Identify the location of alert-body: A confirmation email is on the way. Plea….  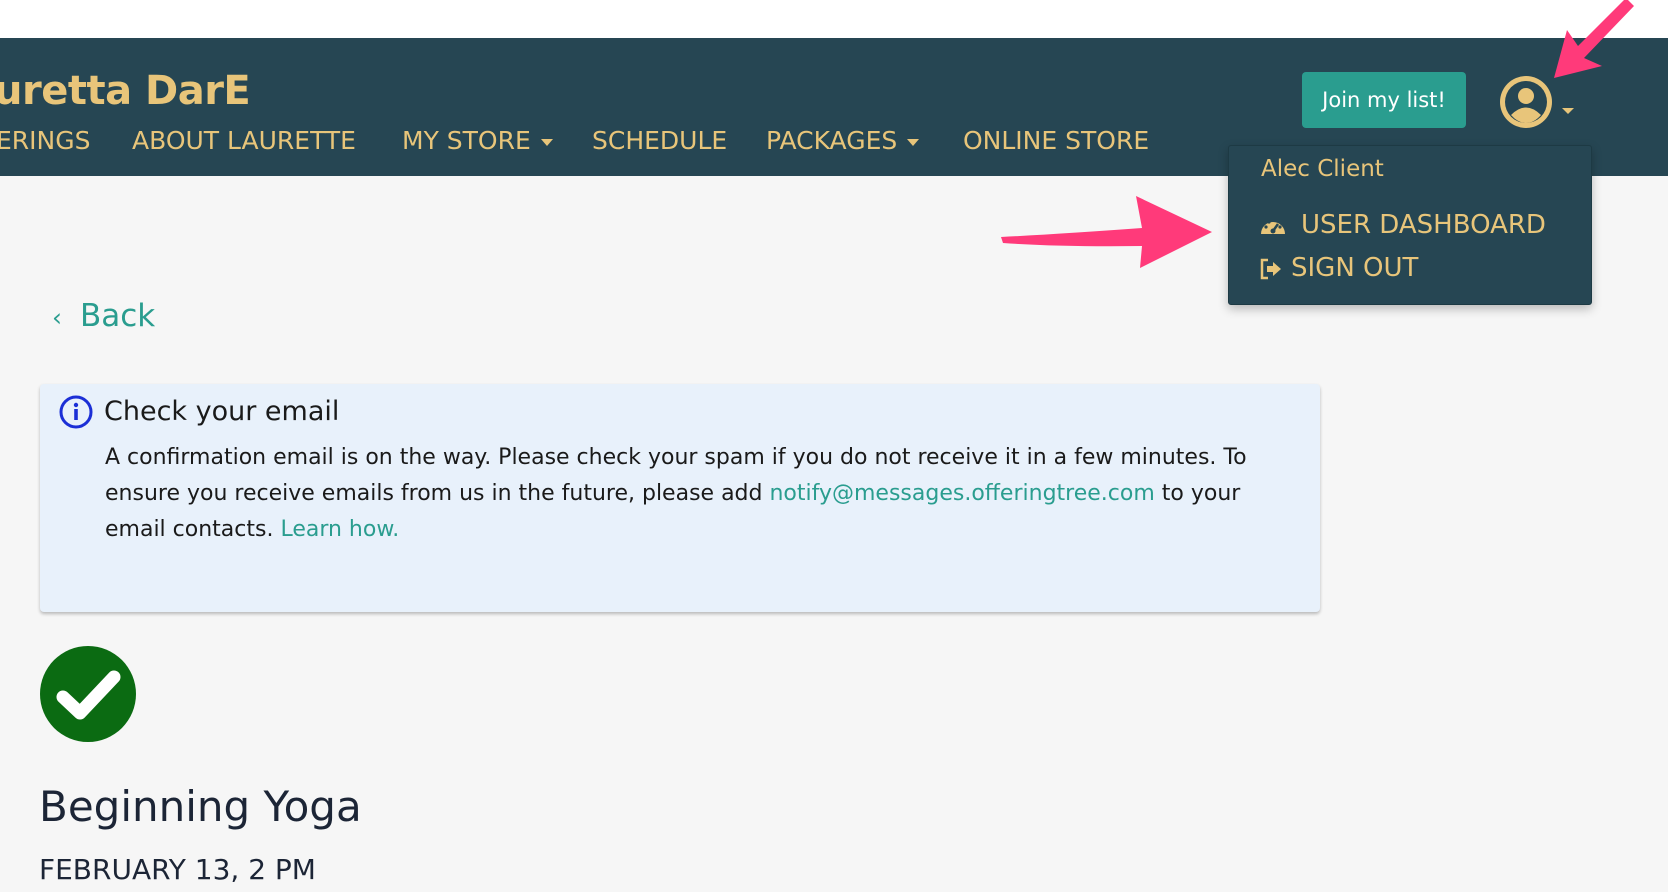
(705, 494).